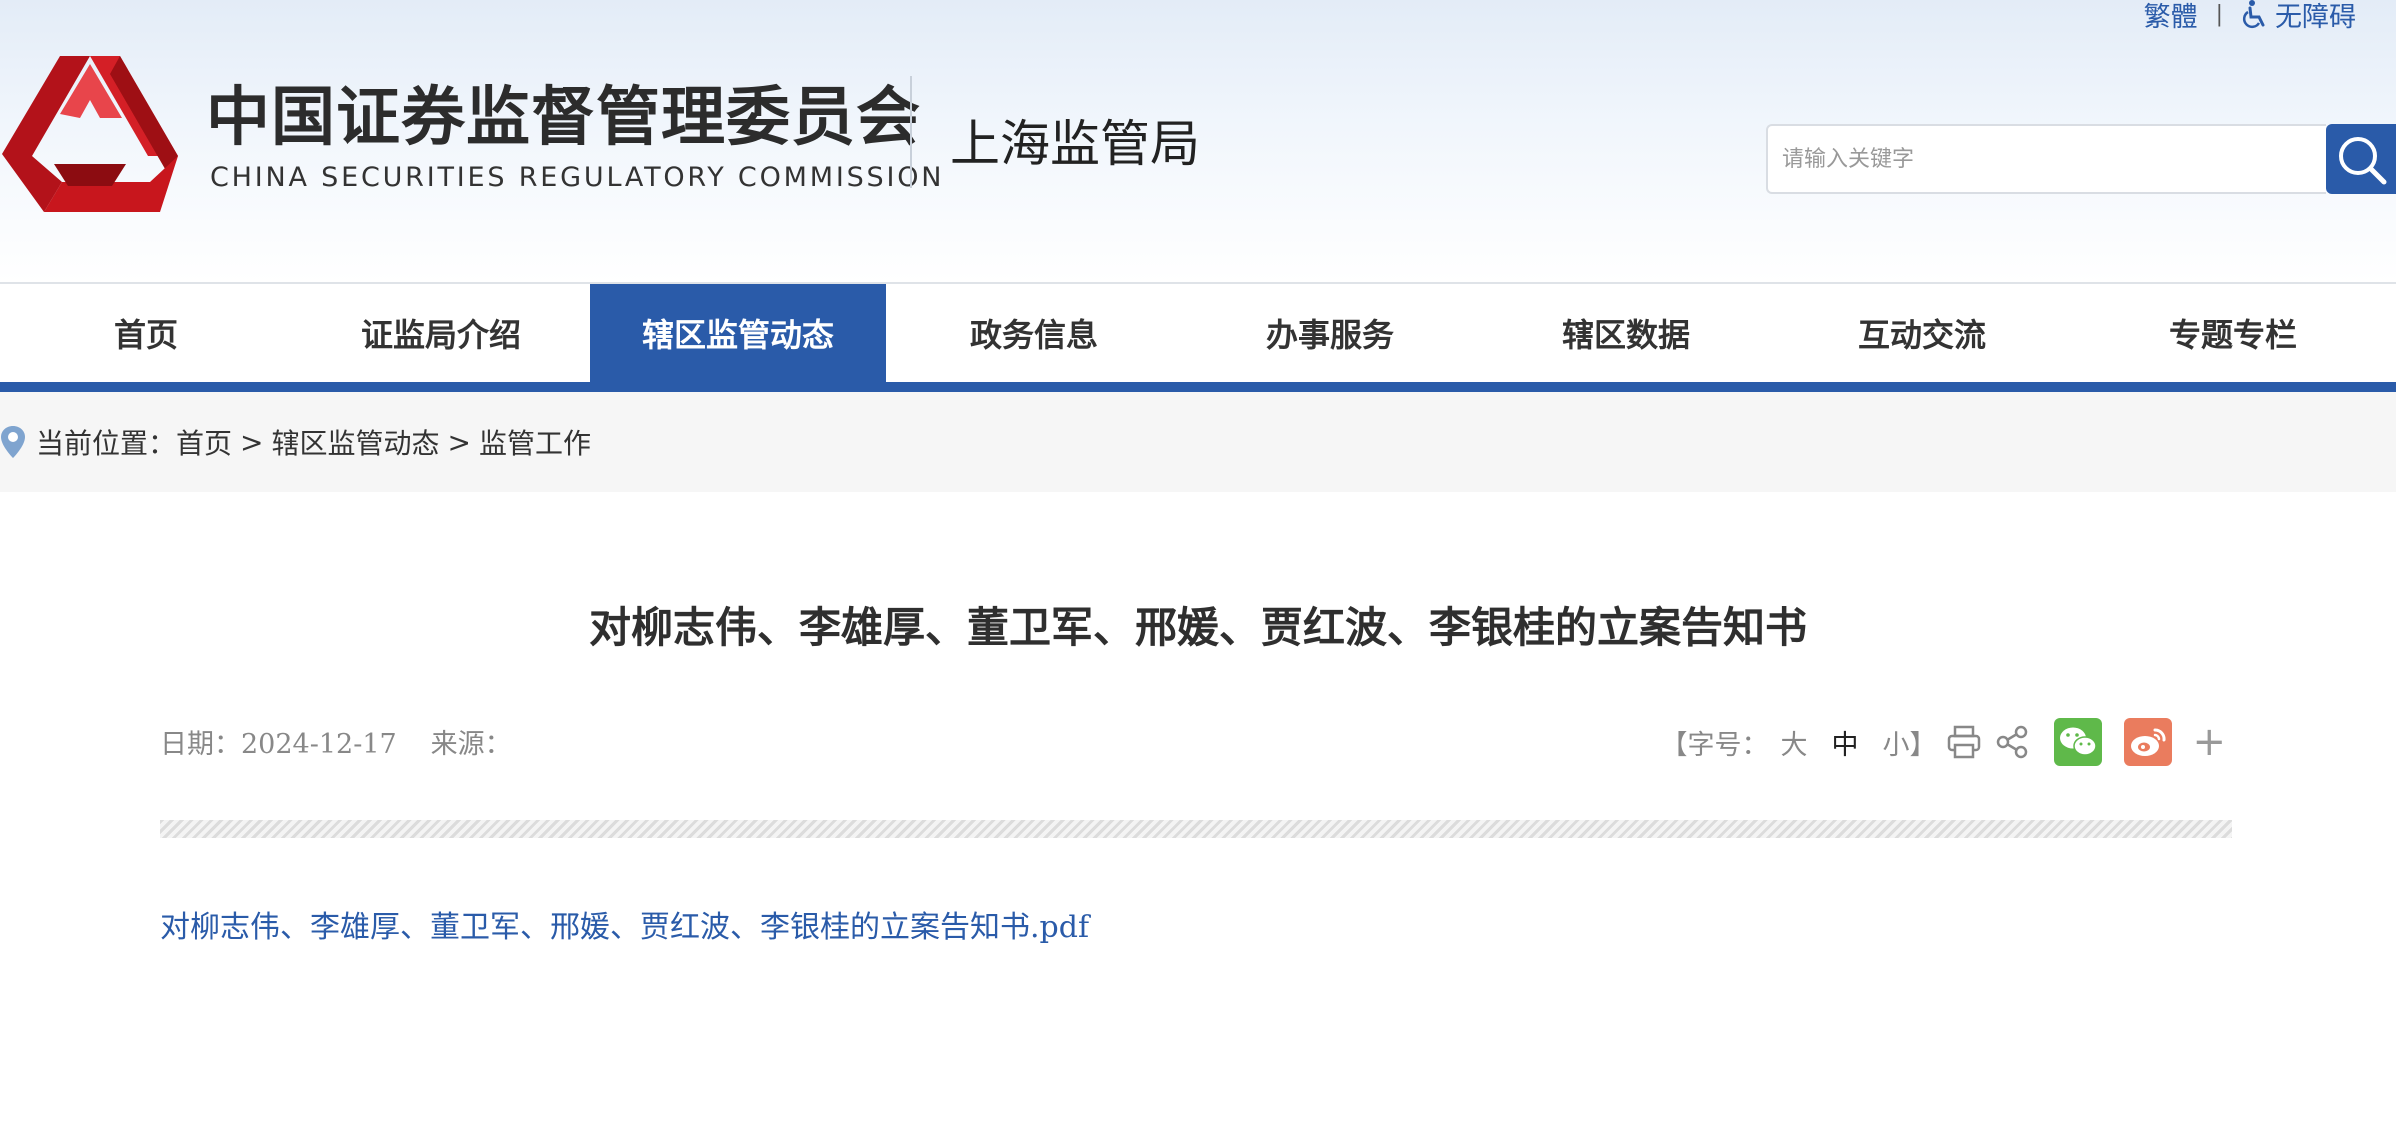  What do you see at coordinates (356, 442) in the screenshot?
I see `breadcrumb-regulatory-news: 辖区监管动态` at bounding box center [356, 442].